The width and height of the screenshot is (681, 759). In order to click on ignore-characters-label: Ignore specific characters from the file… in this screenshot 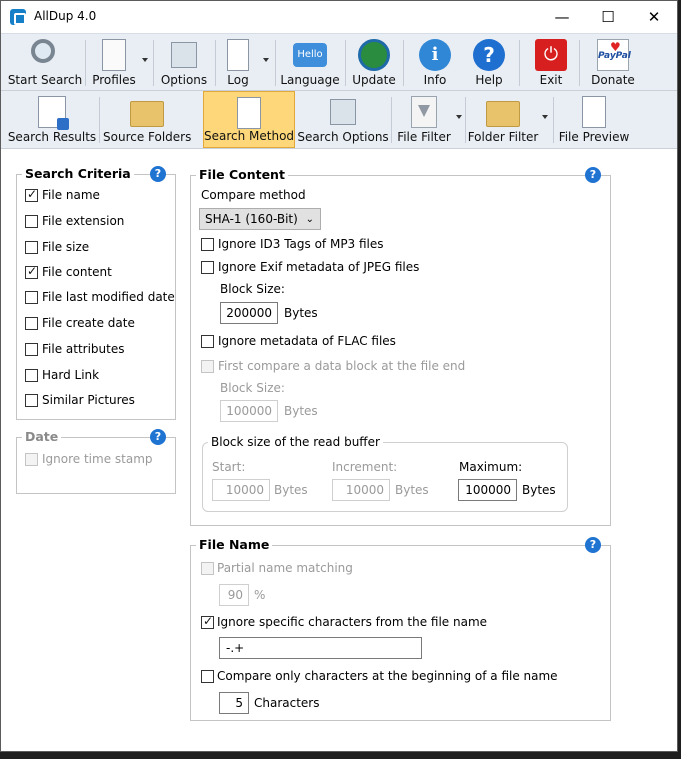, I will do `click(352, 622)`.